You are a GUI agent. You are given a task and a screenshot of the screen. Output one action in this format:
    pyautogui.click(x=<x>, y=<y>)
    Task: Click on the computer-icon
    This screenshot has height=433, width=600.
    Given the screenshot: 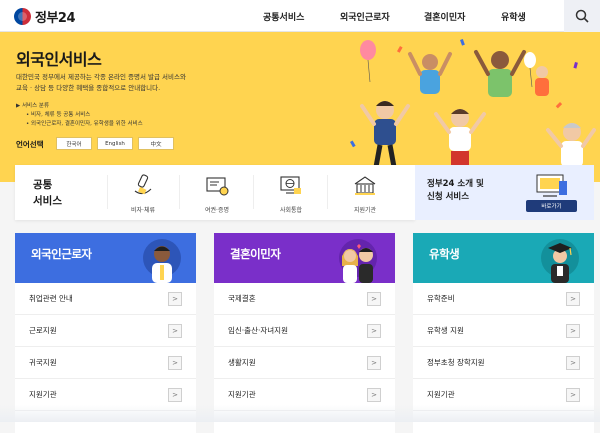 What is the action you would take?
    pyautogui.click(x=551, y=185)
    